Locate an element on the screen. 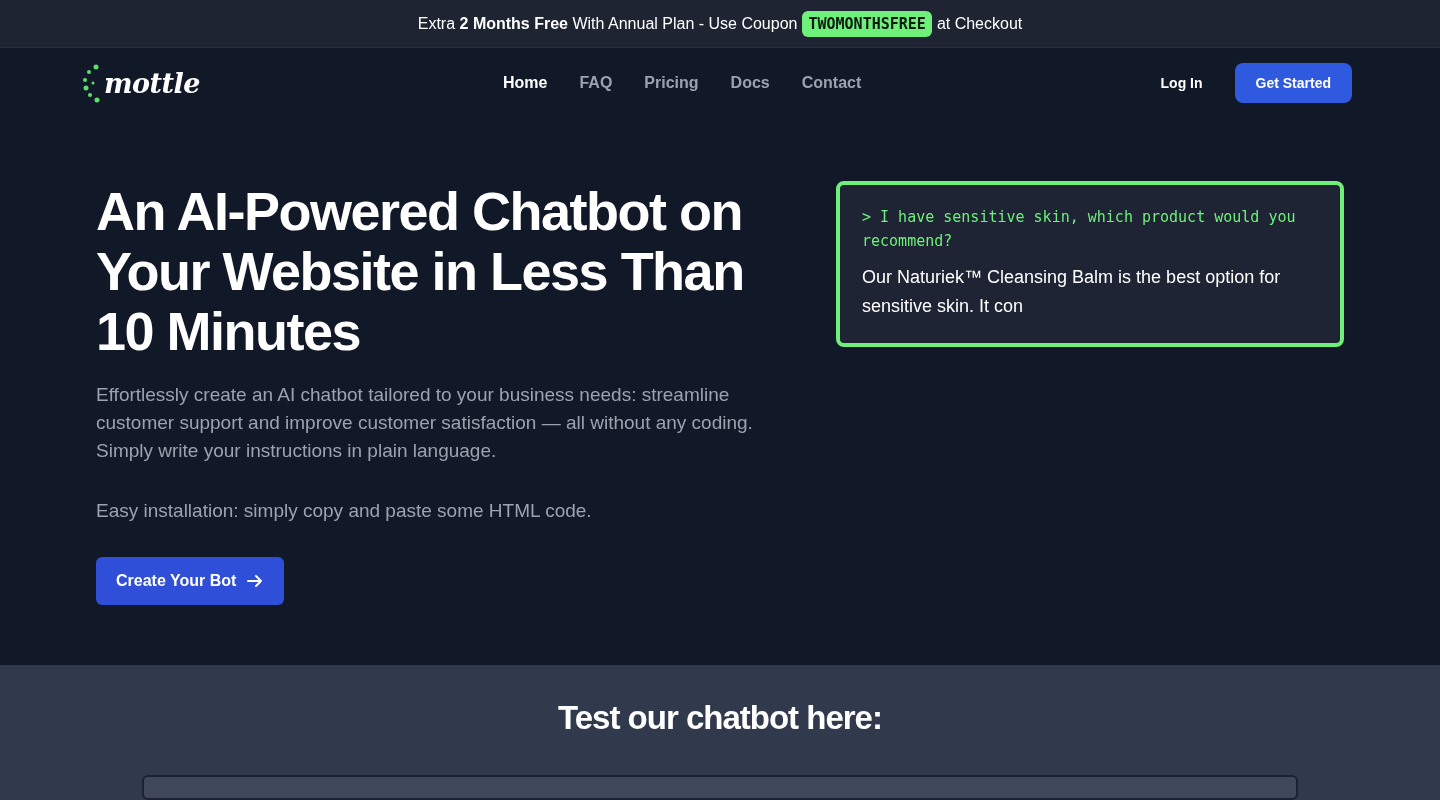 This screenshot has width=1440, height=800. user-question: > I have sensitive skin, which product would you recommend? is located at coordinates (1079, 229).